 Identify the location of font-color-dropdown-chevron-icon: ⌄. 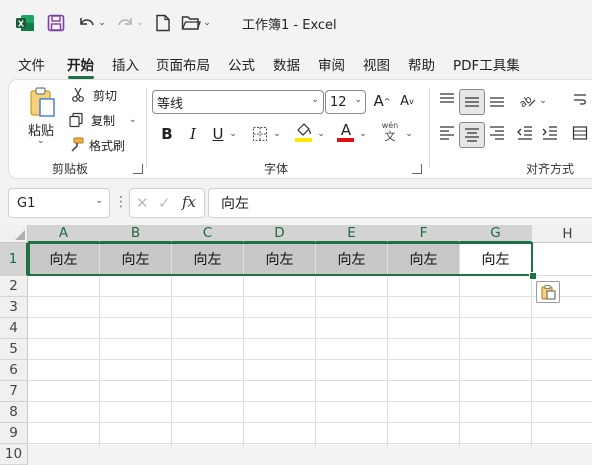
(363, 134).